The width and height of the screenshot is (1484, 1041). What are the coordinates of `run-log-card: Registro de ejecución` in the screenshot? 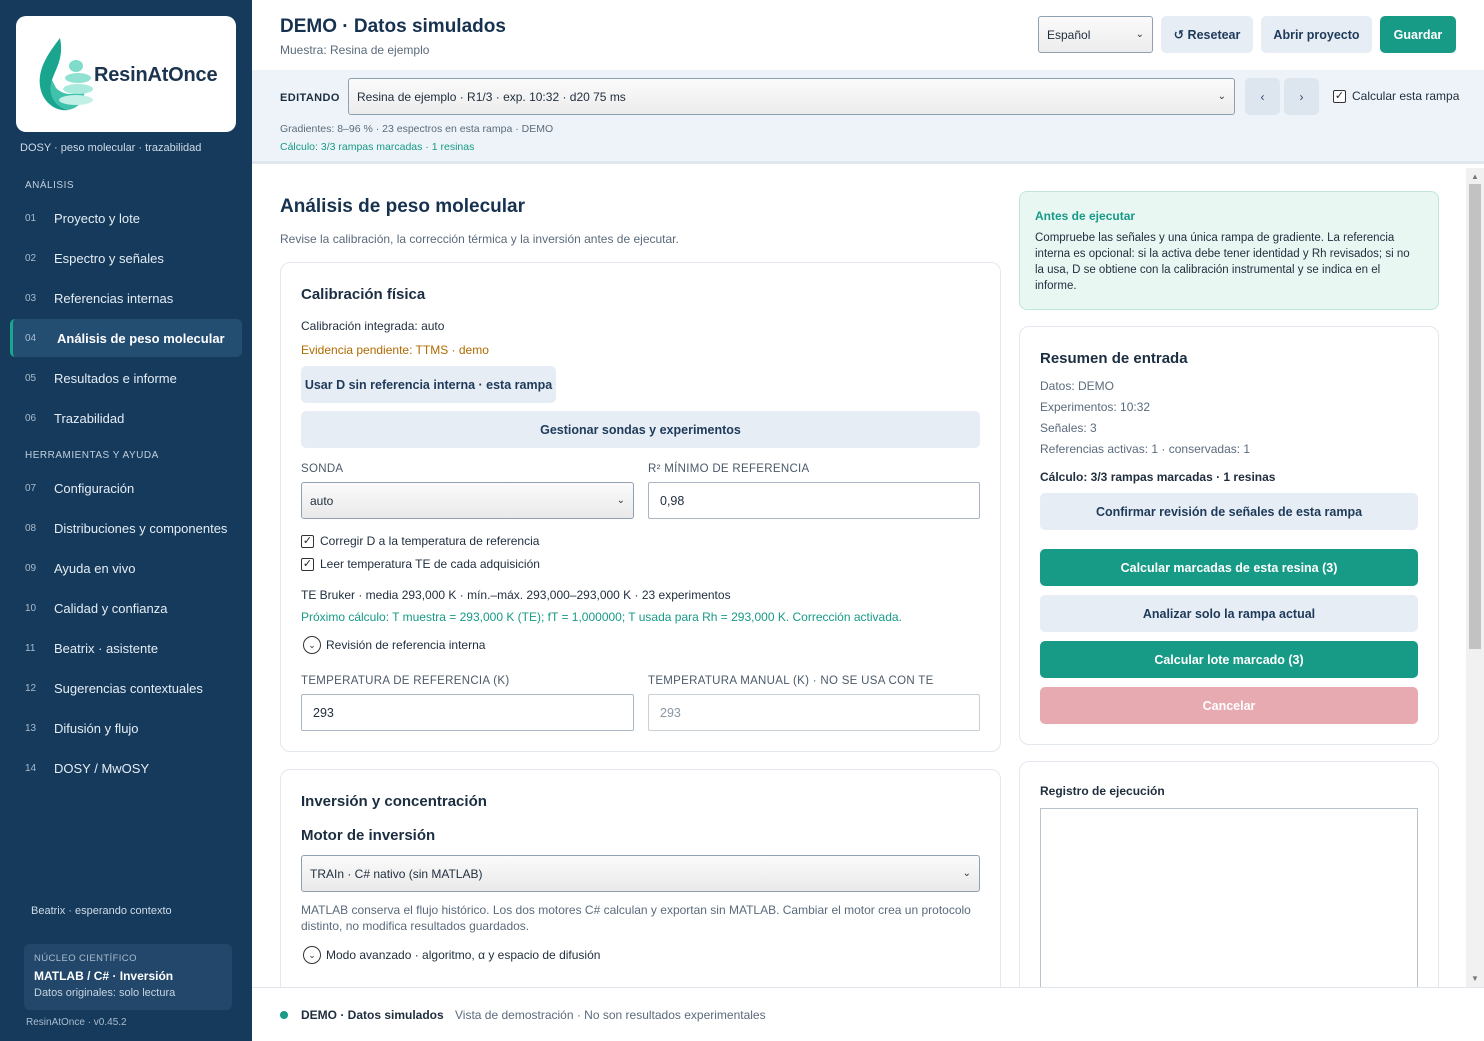 It's located at (1229, 885).